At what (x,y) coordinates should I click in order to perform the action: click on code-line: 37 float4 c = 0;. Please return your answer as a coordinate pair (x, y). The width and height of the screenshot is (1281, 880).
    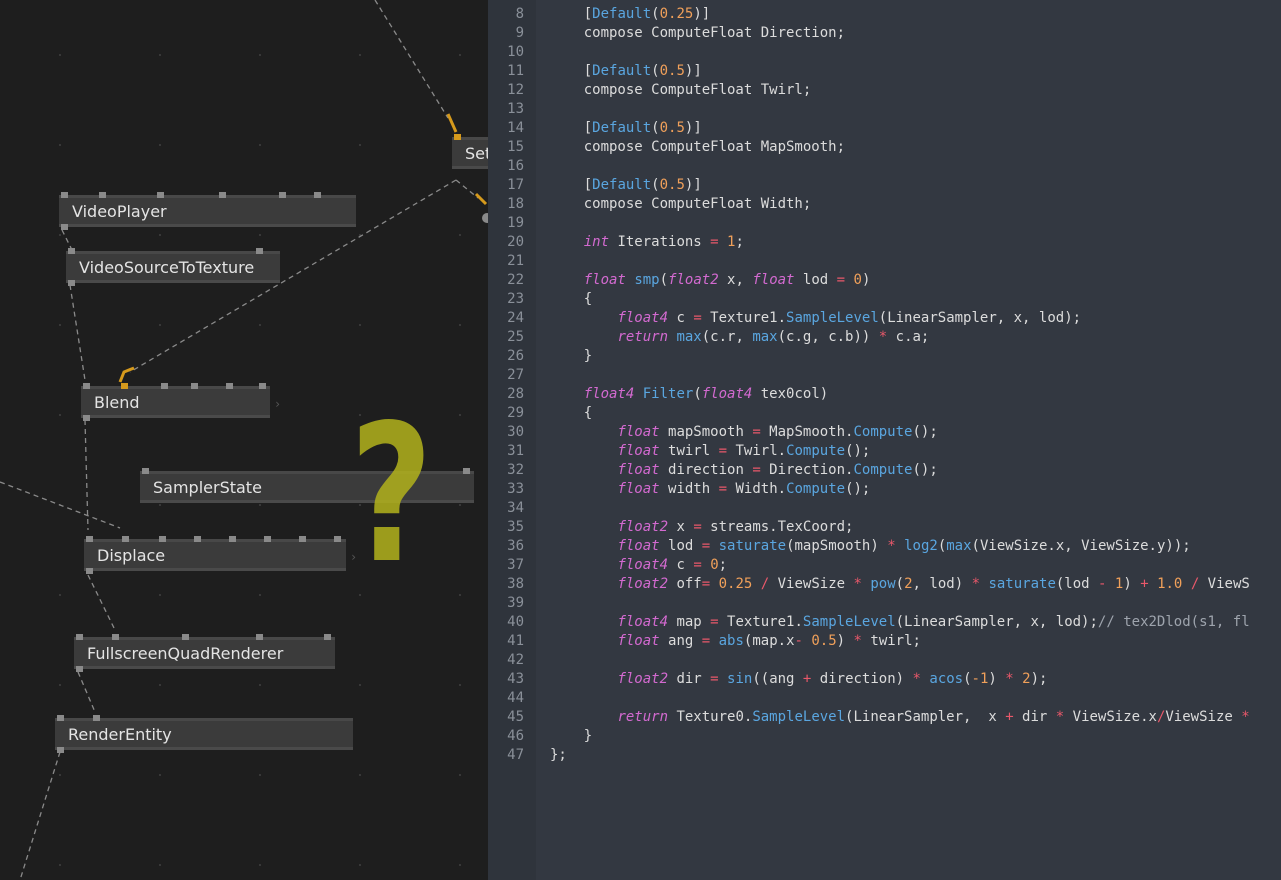
    Looking at the image, I should click on (884, 566).